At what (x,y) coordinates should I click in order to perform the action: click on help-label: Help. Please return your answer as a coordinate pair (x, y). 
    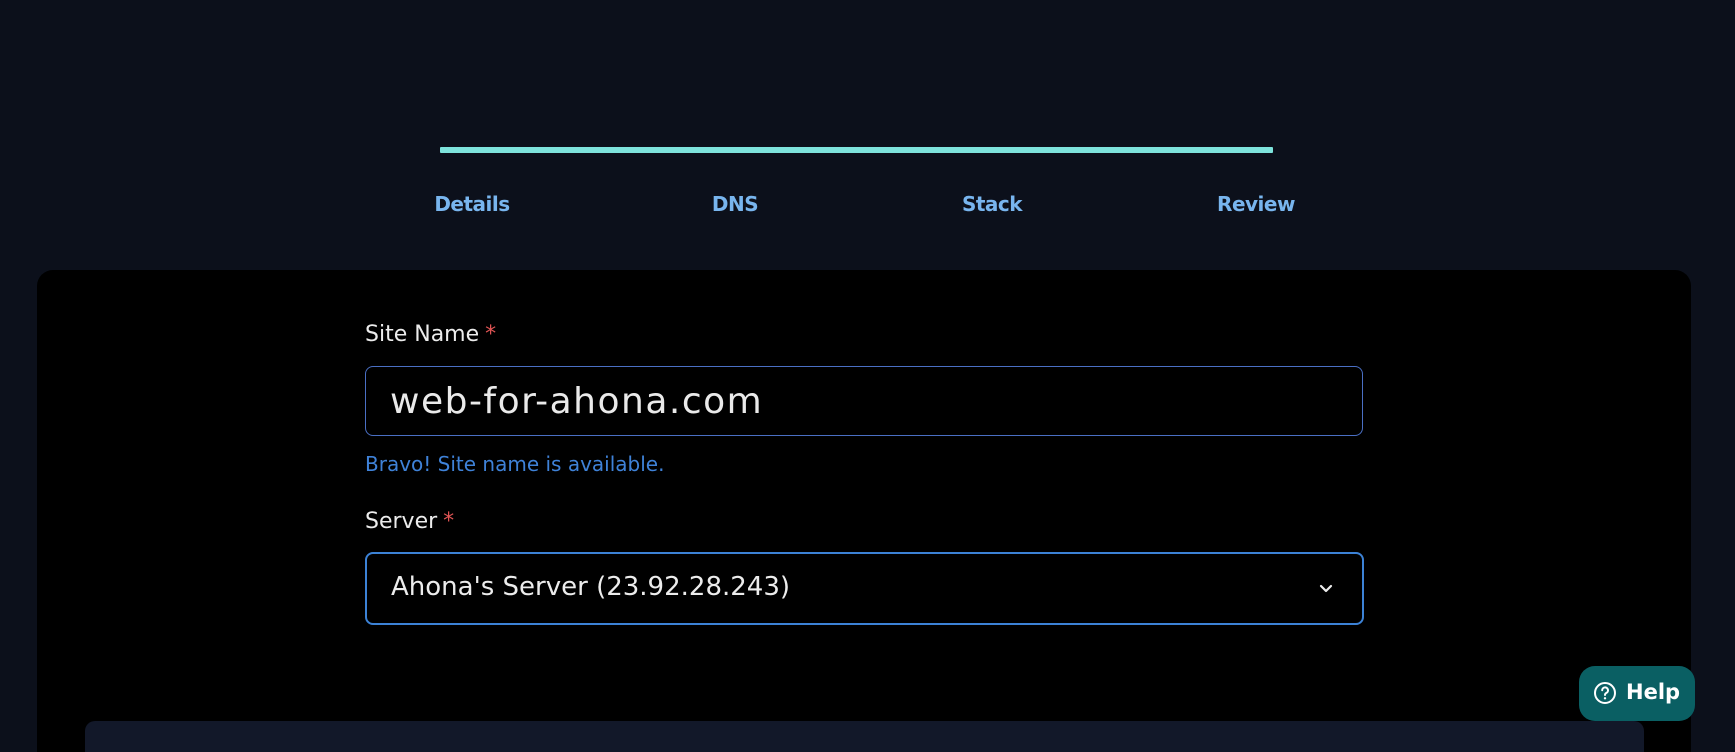
    Looking at the image, I should click on (1653, 692).